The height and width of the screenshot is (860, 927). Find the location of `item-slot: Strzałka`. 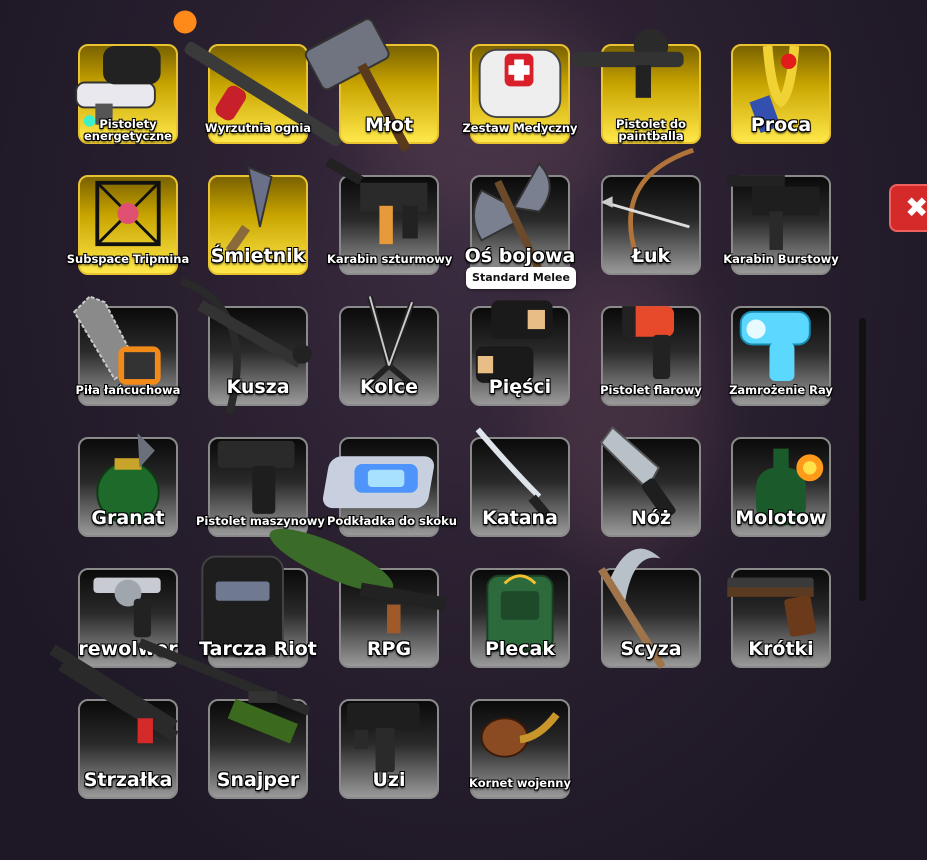

item-slot: Strzałka is located at coordinates (114, 721).